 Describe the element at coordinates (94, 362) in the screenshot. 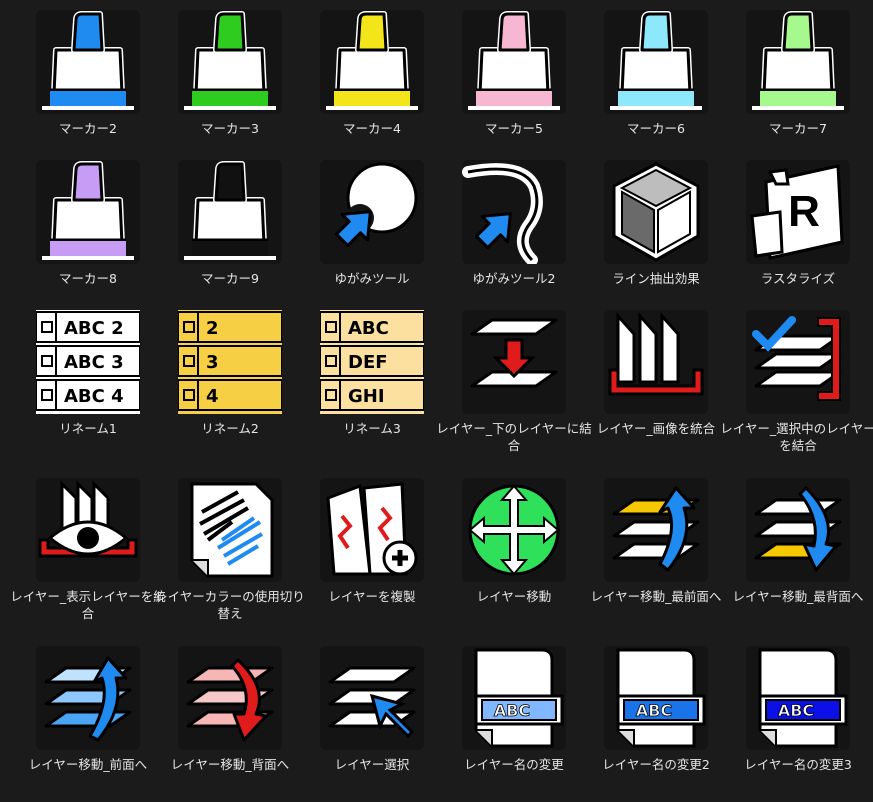

I see `svg-text: ABC 3` at that location.